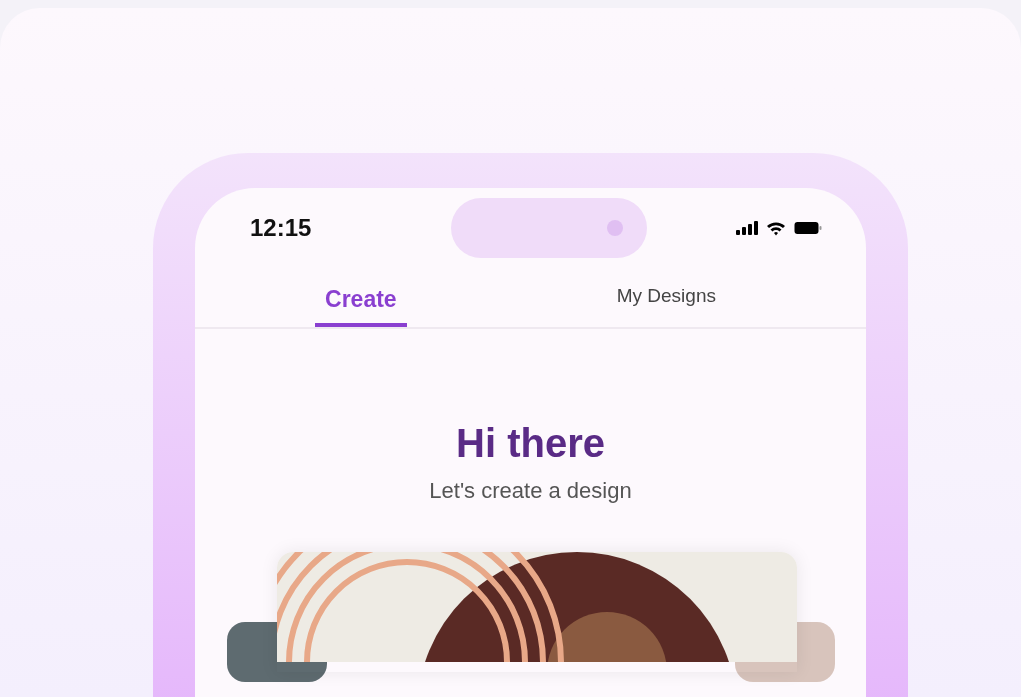  What do you see at coordinates (361, 302) in the screenshot?
I see `tab: Create` at bounding box center [361, 302].